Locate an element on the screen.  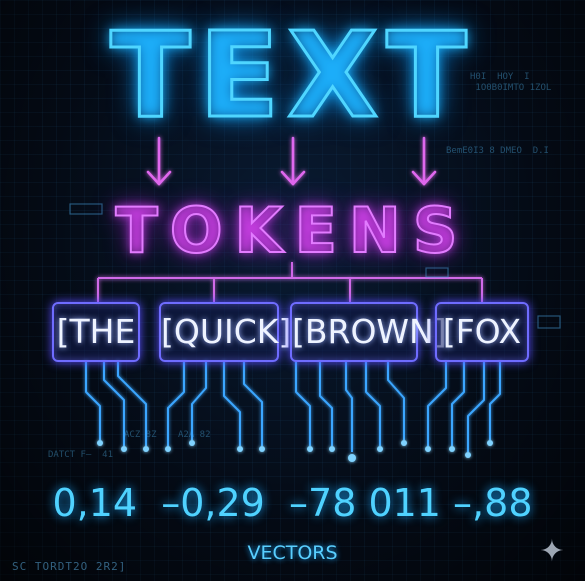
token-brown: [BROWN] is located at coordinates (368, 332).